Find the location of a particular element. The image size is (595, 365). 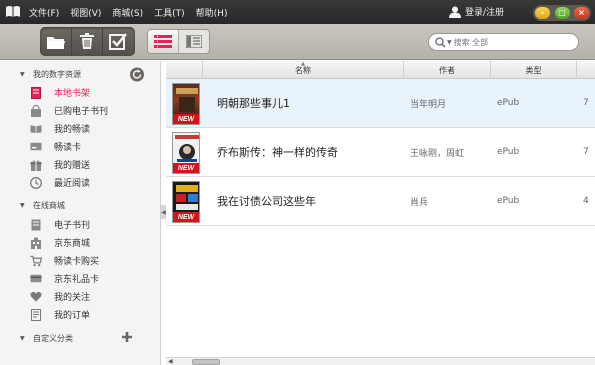

sort-ascending-icon: ▲ is located at coordinates (303, 64).